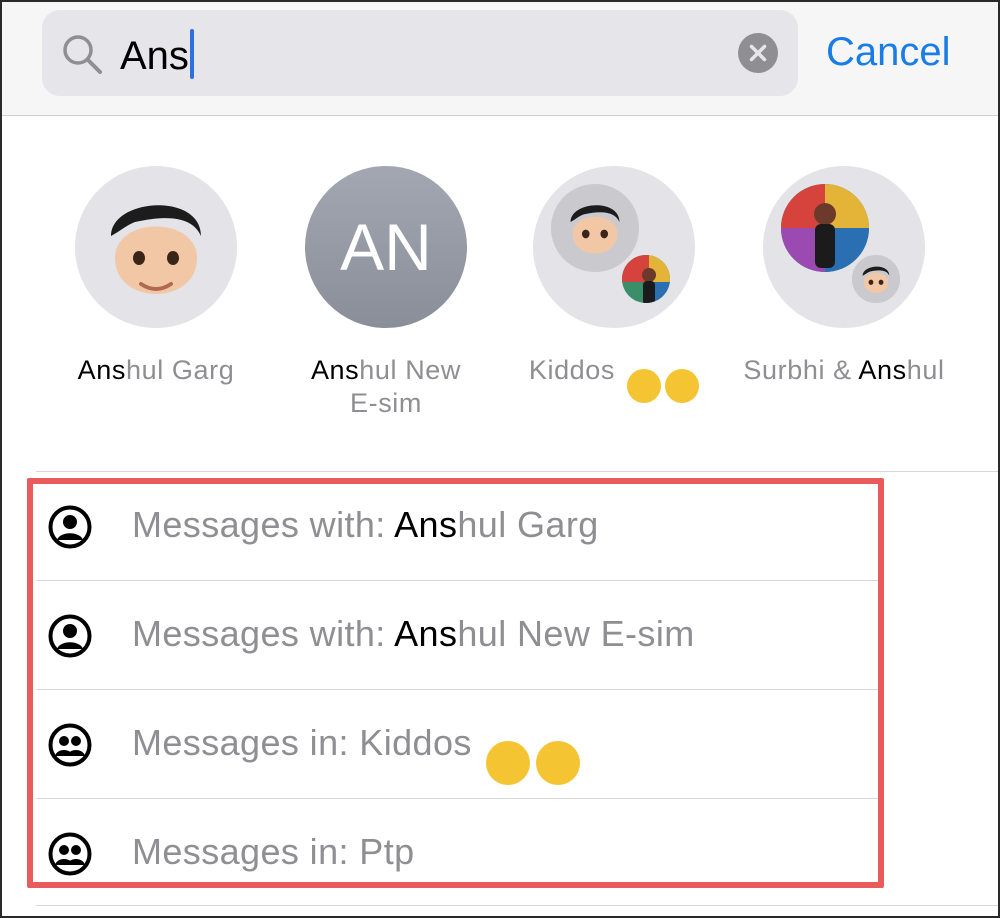 Image resolution: width=1000 pixels, height=918 pixels. Describe the element at coordinates (386, 386) in the screenshot. I see `contact-name: Anshul New E-sim` at that location.